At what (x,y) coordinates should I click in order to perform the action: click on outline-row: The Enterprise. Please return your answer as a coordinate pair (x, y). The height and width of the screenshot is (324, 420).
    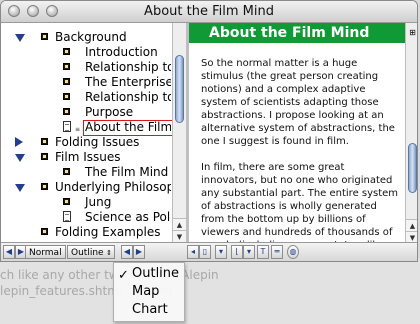
    Looking at the image, I should click on (86, 82).